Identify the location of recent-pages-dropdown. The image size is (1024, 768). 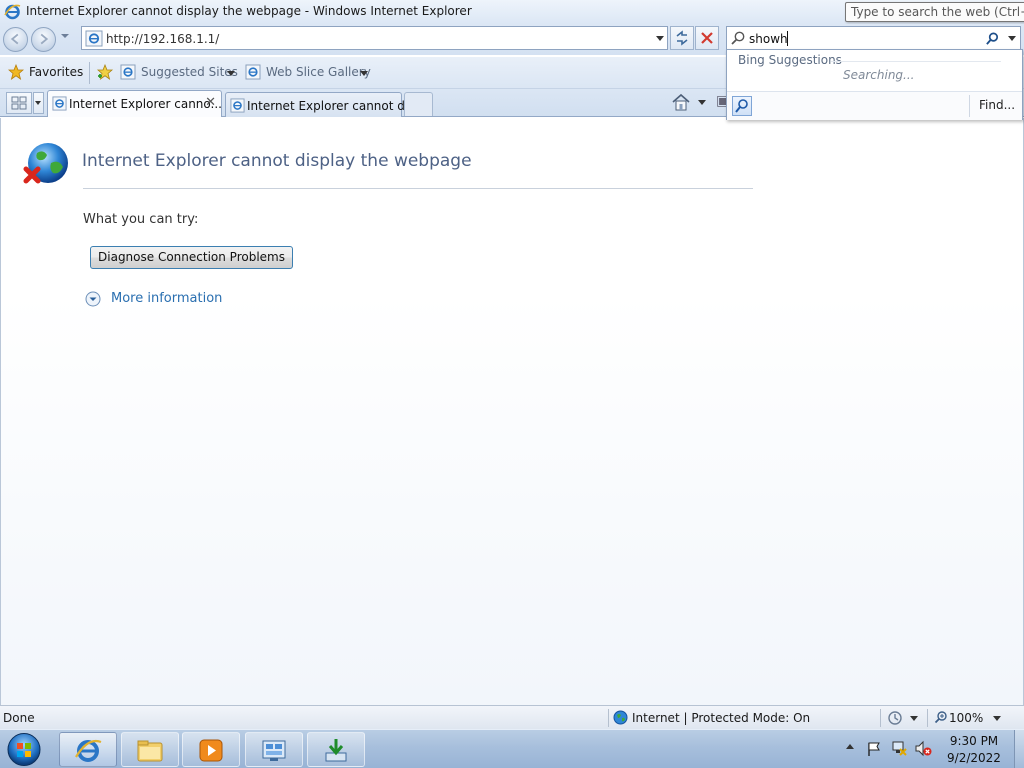
(65, 36).